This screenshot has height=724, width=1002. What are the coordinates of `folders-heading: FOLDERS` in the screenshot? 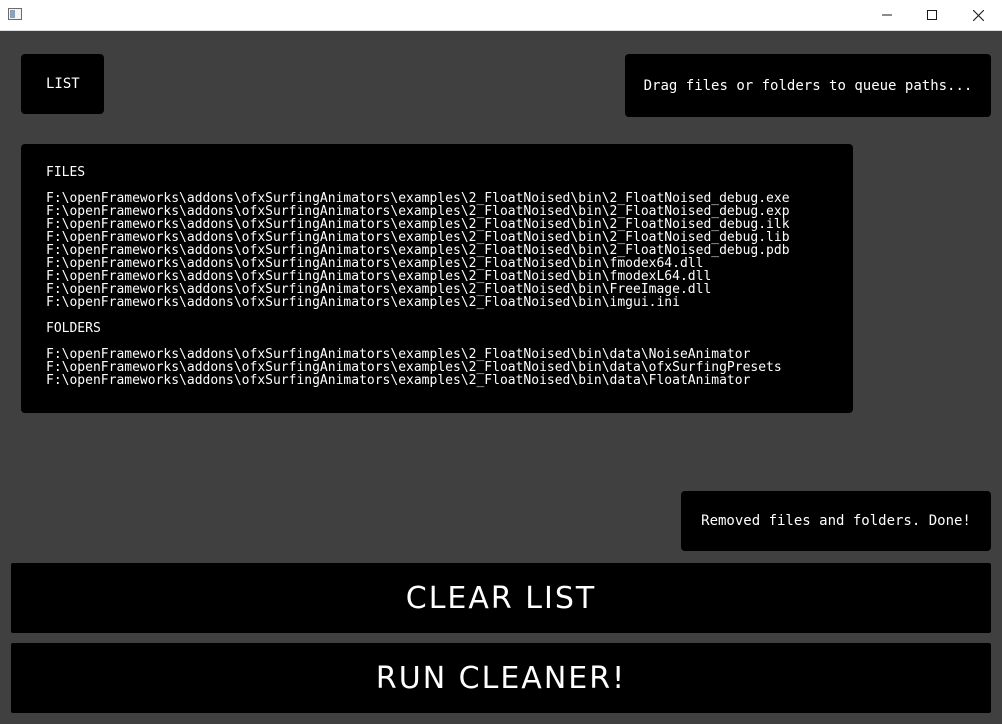 It's located at (73, 328).